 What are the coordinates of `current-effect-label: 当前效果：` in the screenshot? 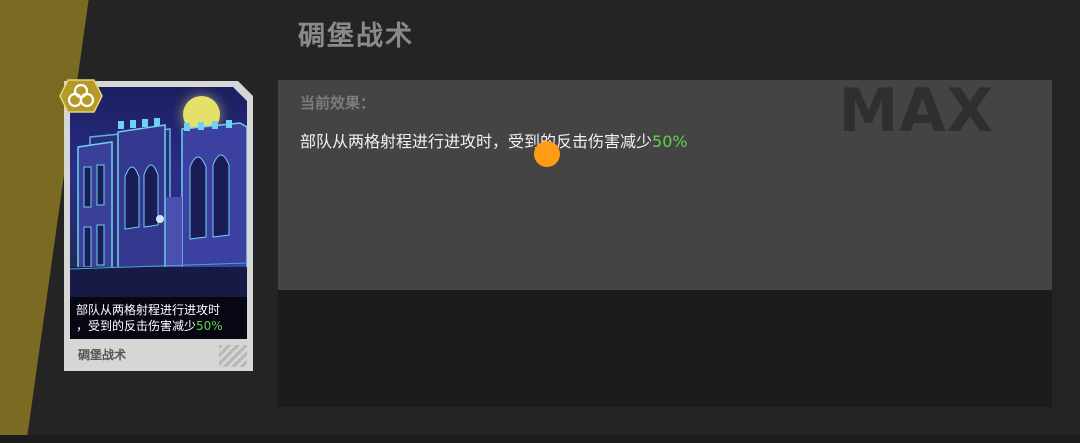 It's located at (338, 103).